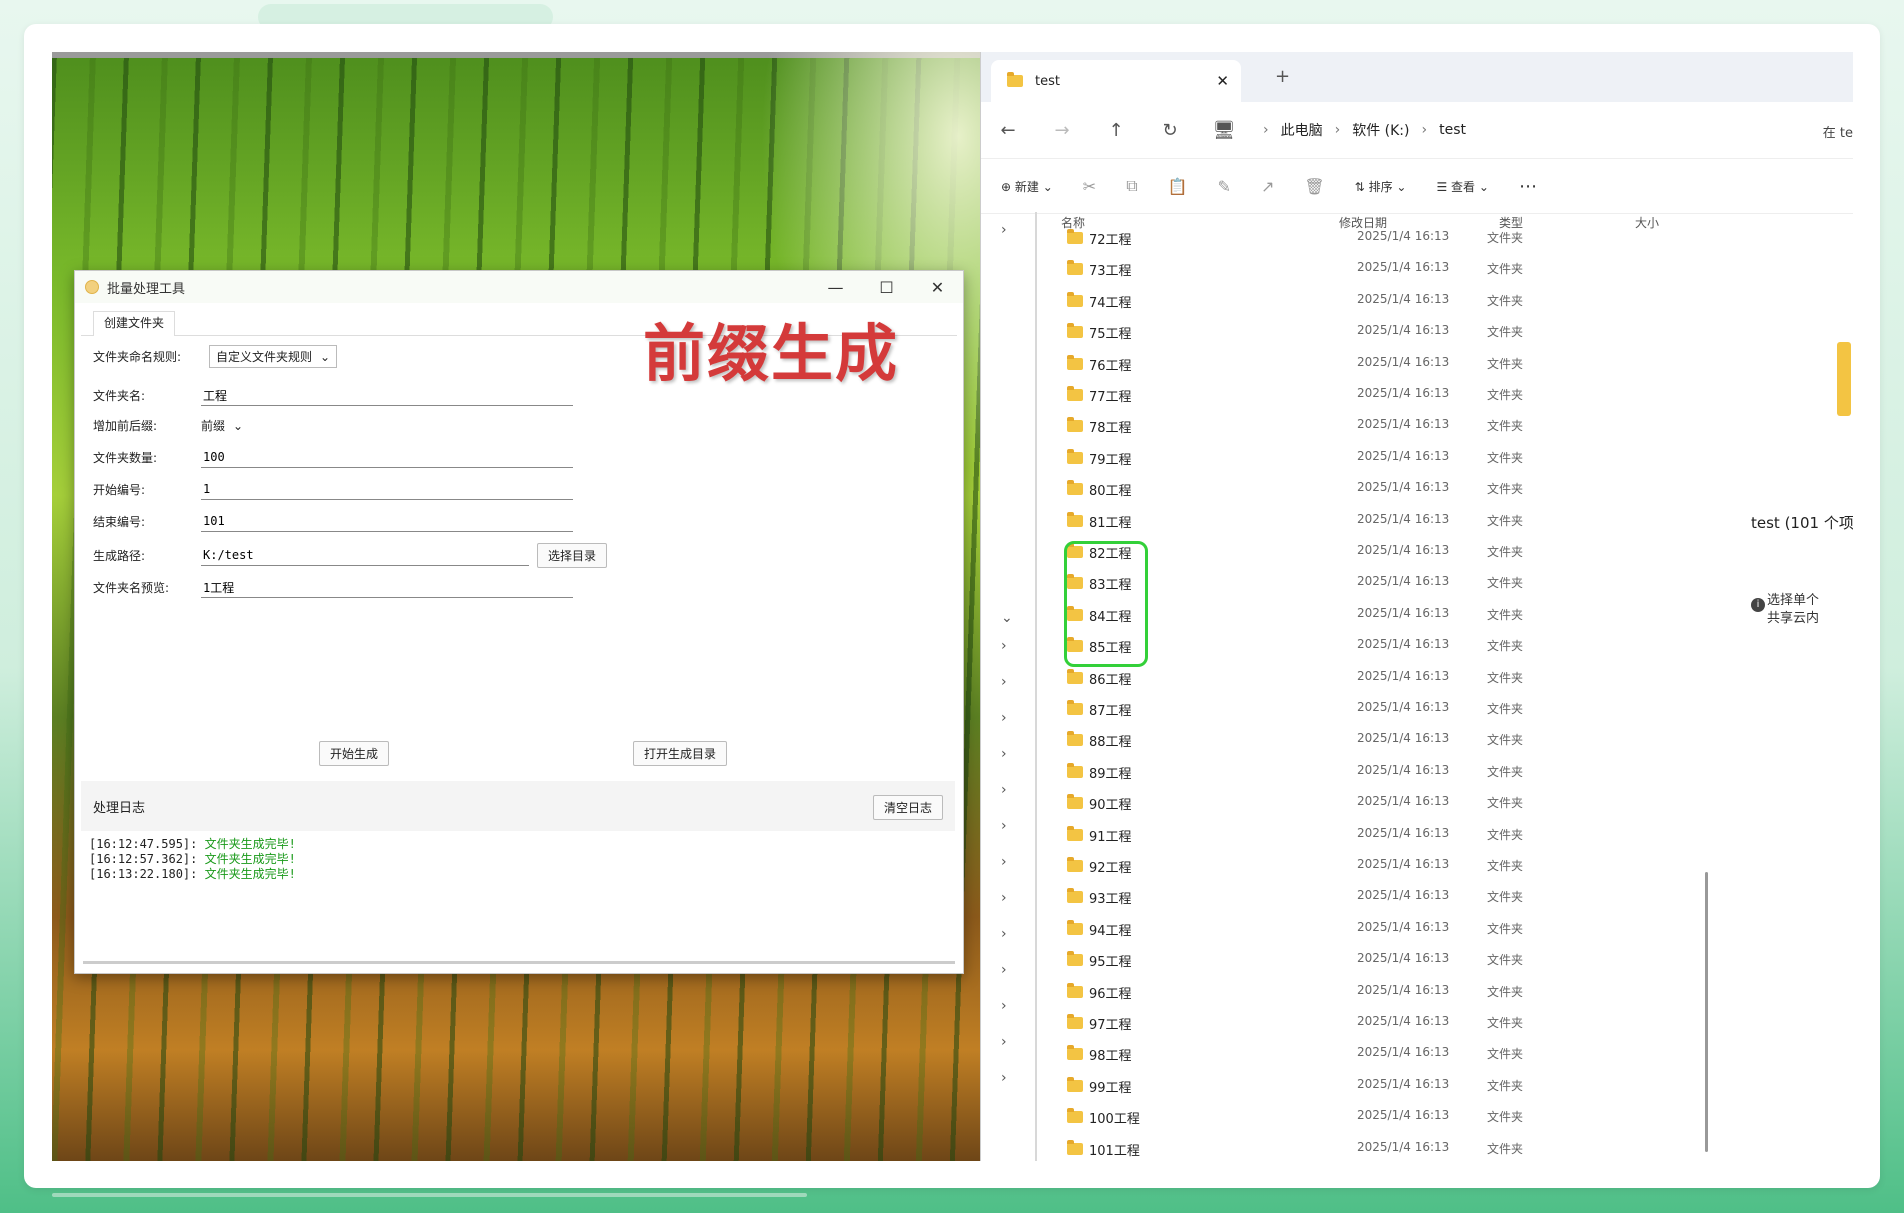 This screenshot has height=1213, width=1904. Describe the element at coordinates (1222, 81) in the screenshot. I see `close-tab-icon: ✕` at that location.